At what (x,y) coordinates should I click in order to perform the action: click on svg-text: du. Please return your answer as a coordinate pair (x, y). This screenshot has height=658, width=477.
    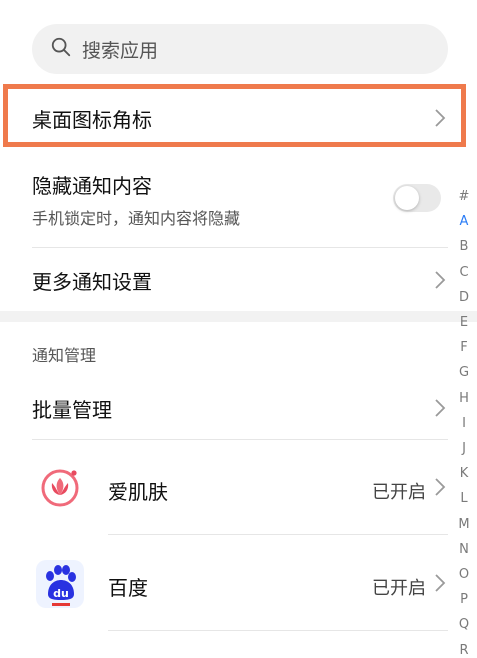
    Looking at the image, I should click on (61, 593).